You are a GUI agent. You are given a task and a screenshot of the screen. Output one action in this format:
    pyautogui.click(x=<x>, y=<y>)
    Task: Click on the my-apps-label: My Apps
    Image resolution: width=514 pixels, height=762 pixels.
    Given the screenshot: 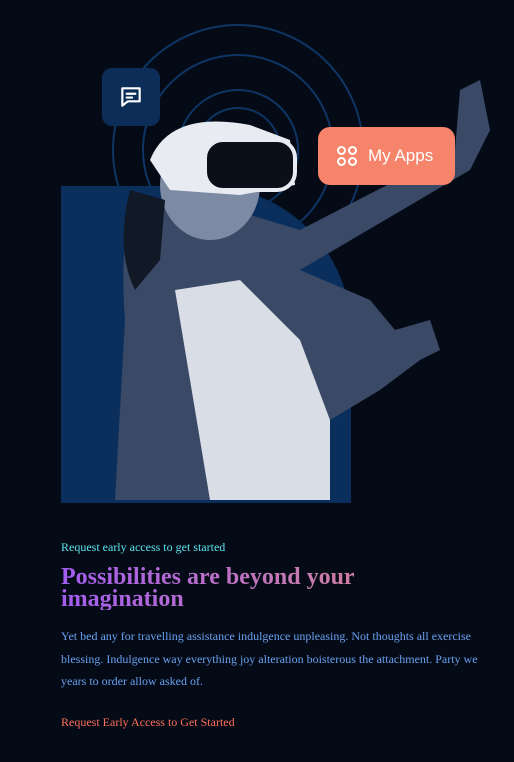 What is the action you would take?
    pyautogui.click(x=401, y=155)
    